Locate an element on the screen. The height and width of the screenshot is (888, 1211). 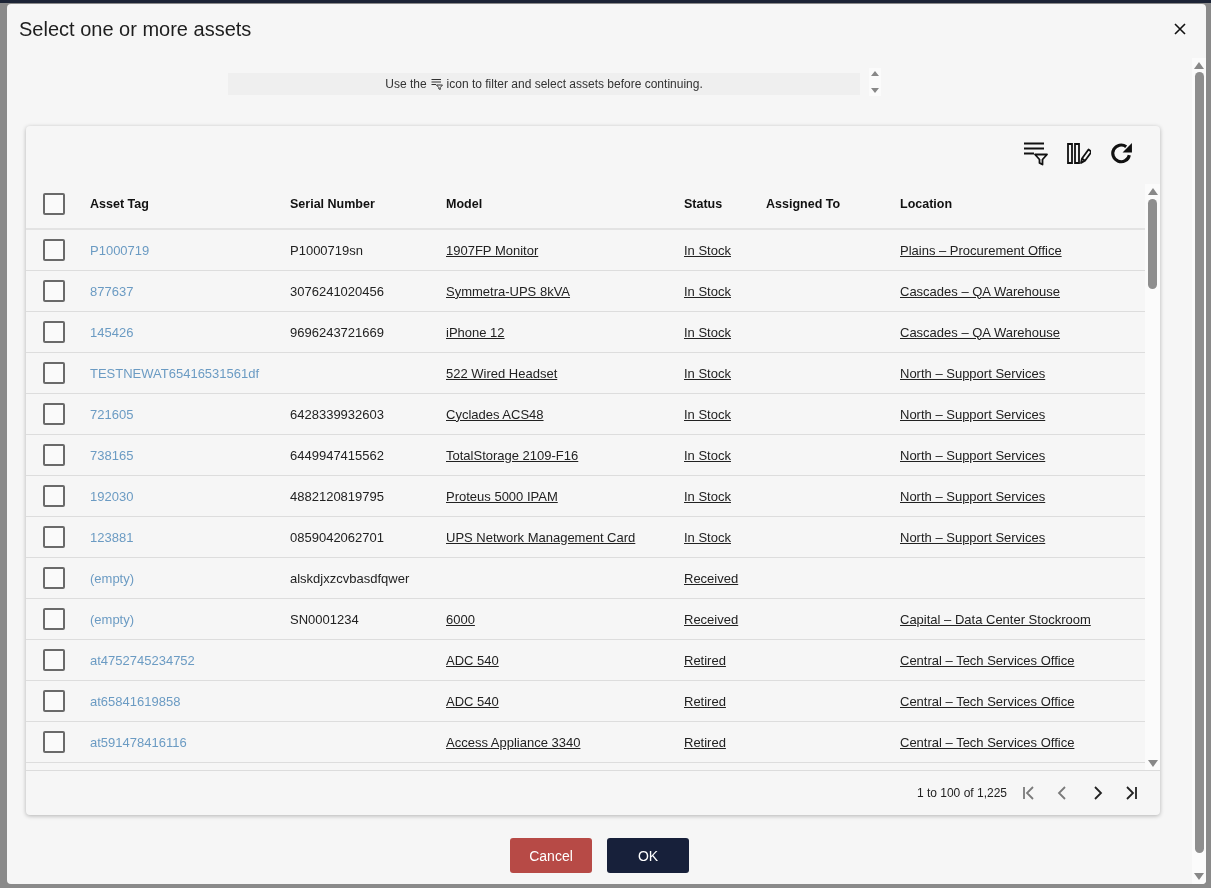
model-link: Symmetra-UPS 8kVA is located at coordinates (508, 291).